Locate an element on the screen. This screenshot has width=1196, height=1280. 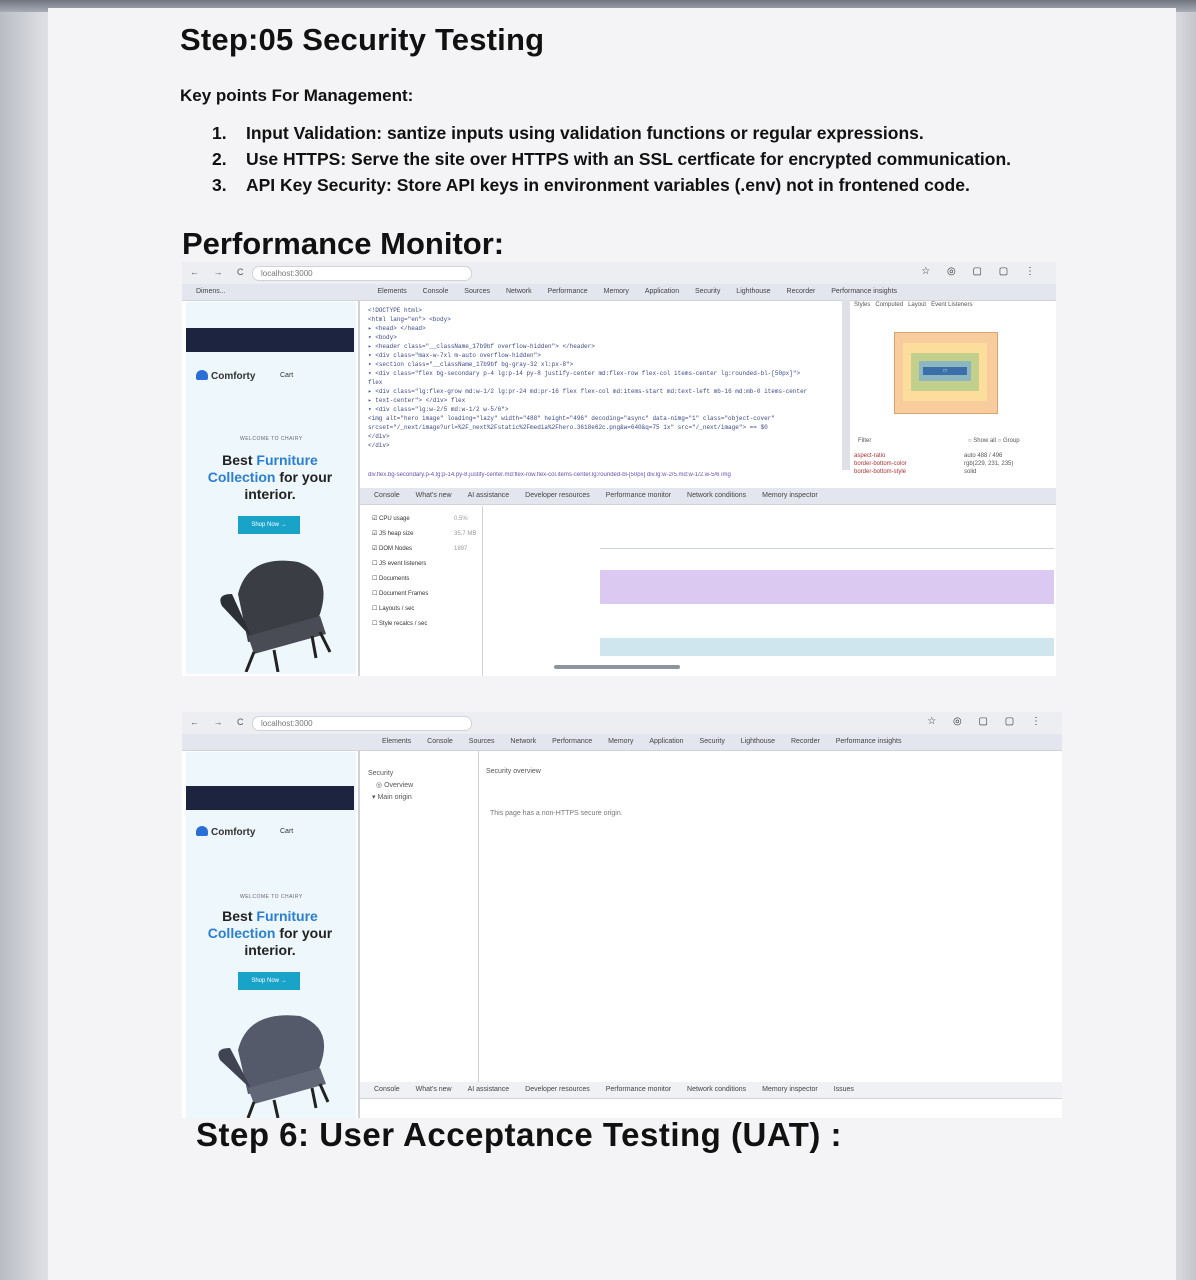
cart-label: Cart is located at coordinates (287, 375).